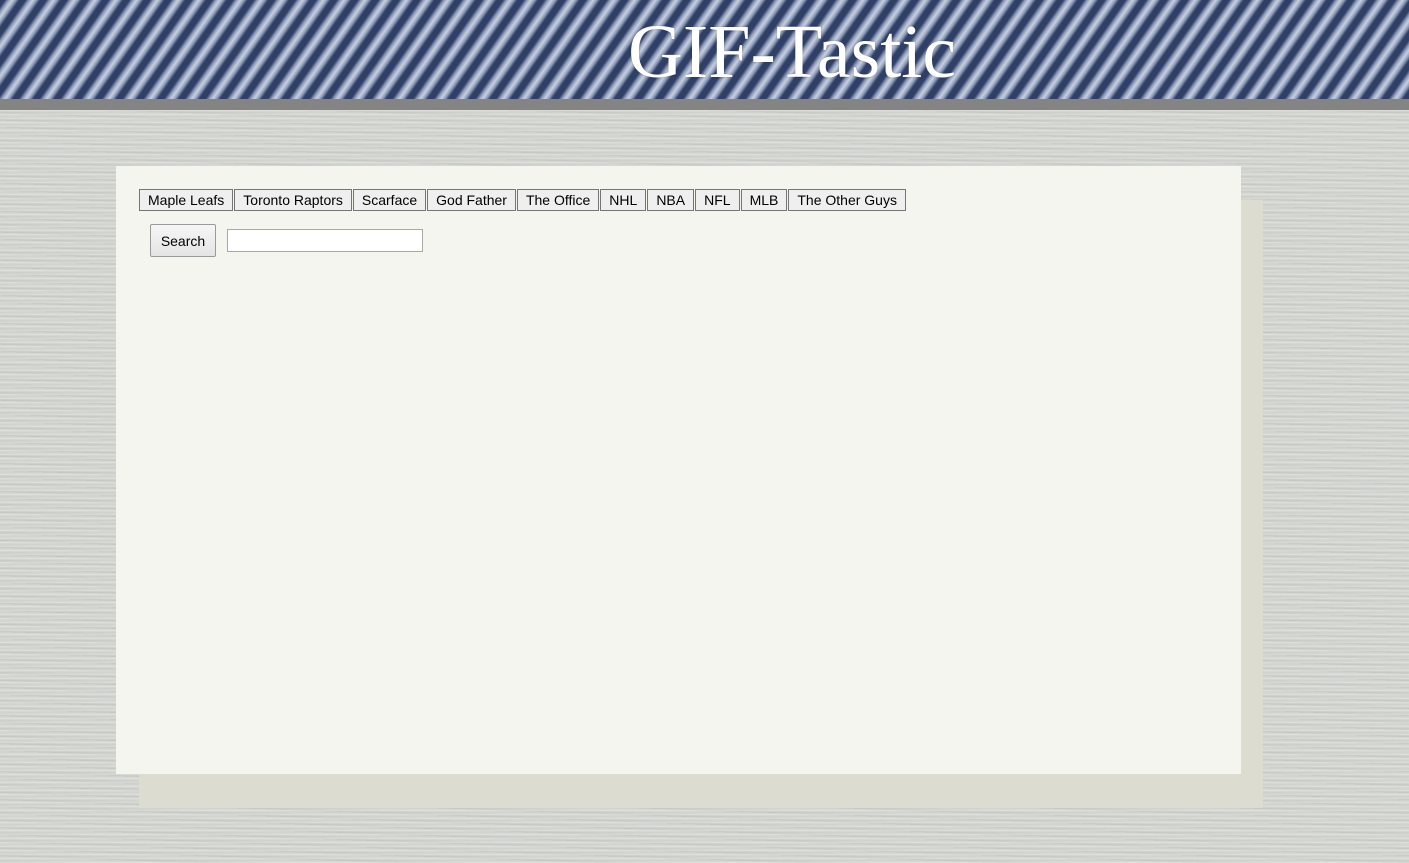  Describe the element at coordinates (183, 240) in the screenshot. I see `search-button: Search` at that location.